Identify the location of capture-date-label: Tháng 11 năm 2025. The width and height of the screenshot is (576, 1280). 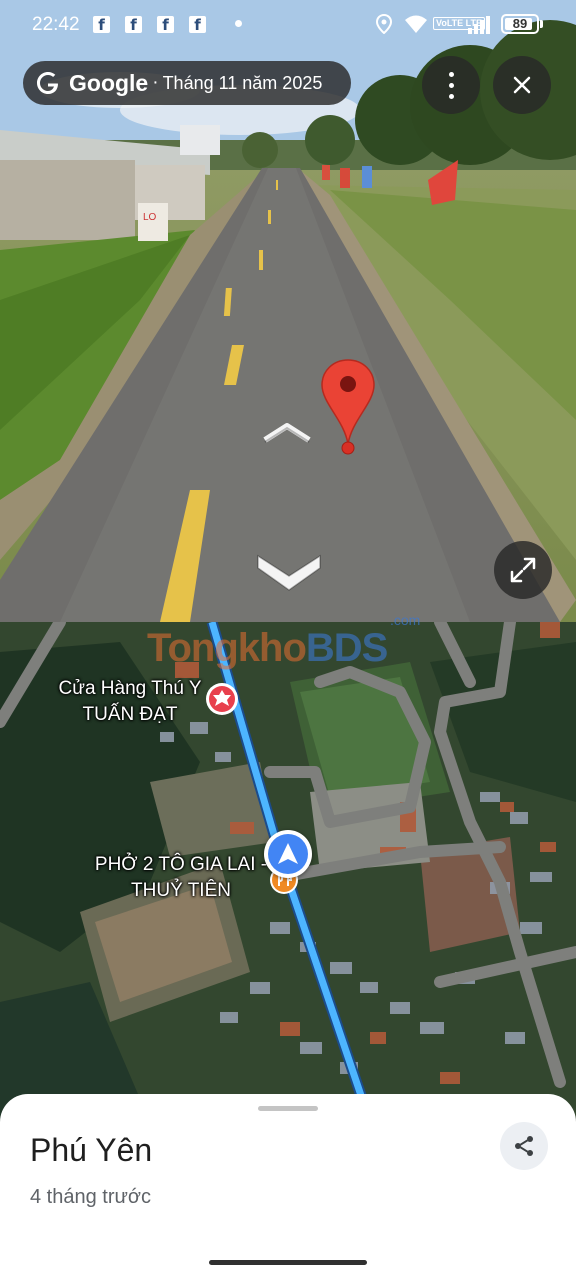
(242, 82).